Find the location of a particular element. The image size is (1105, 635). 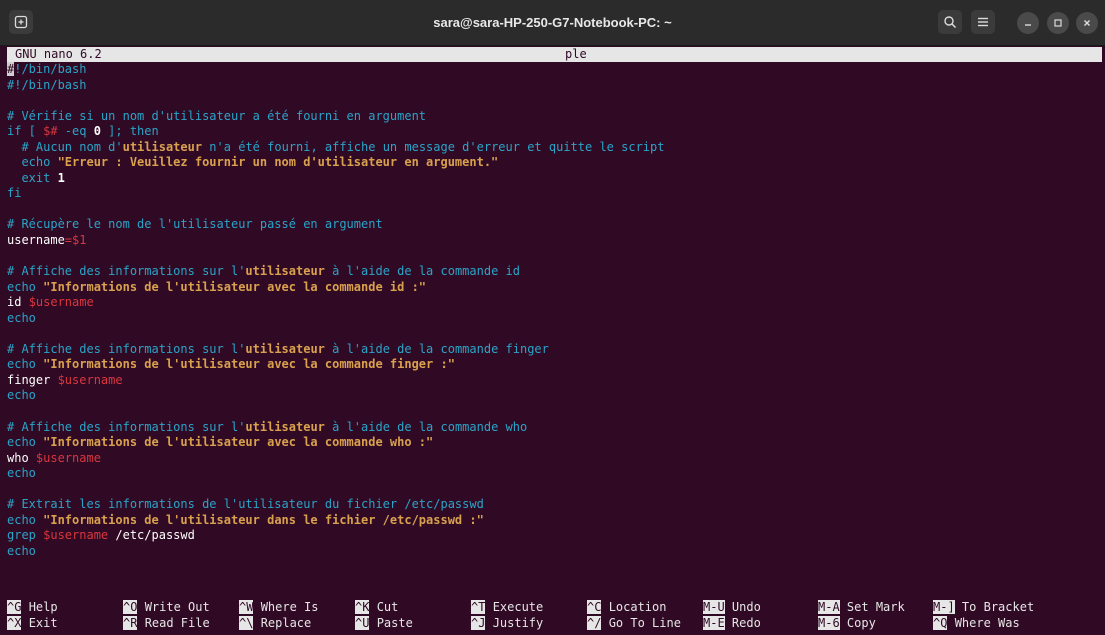

code-line-21: finger $username is located at coordinates (65, 379).